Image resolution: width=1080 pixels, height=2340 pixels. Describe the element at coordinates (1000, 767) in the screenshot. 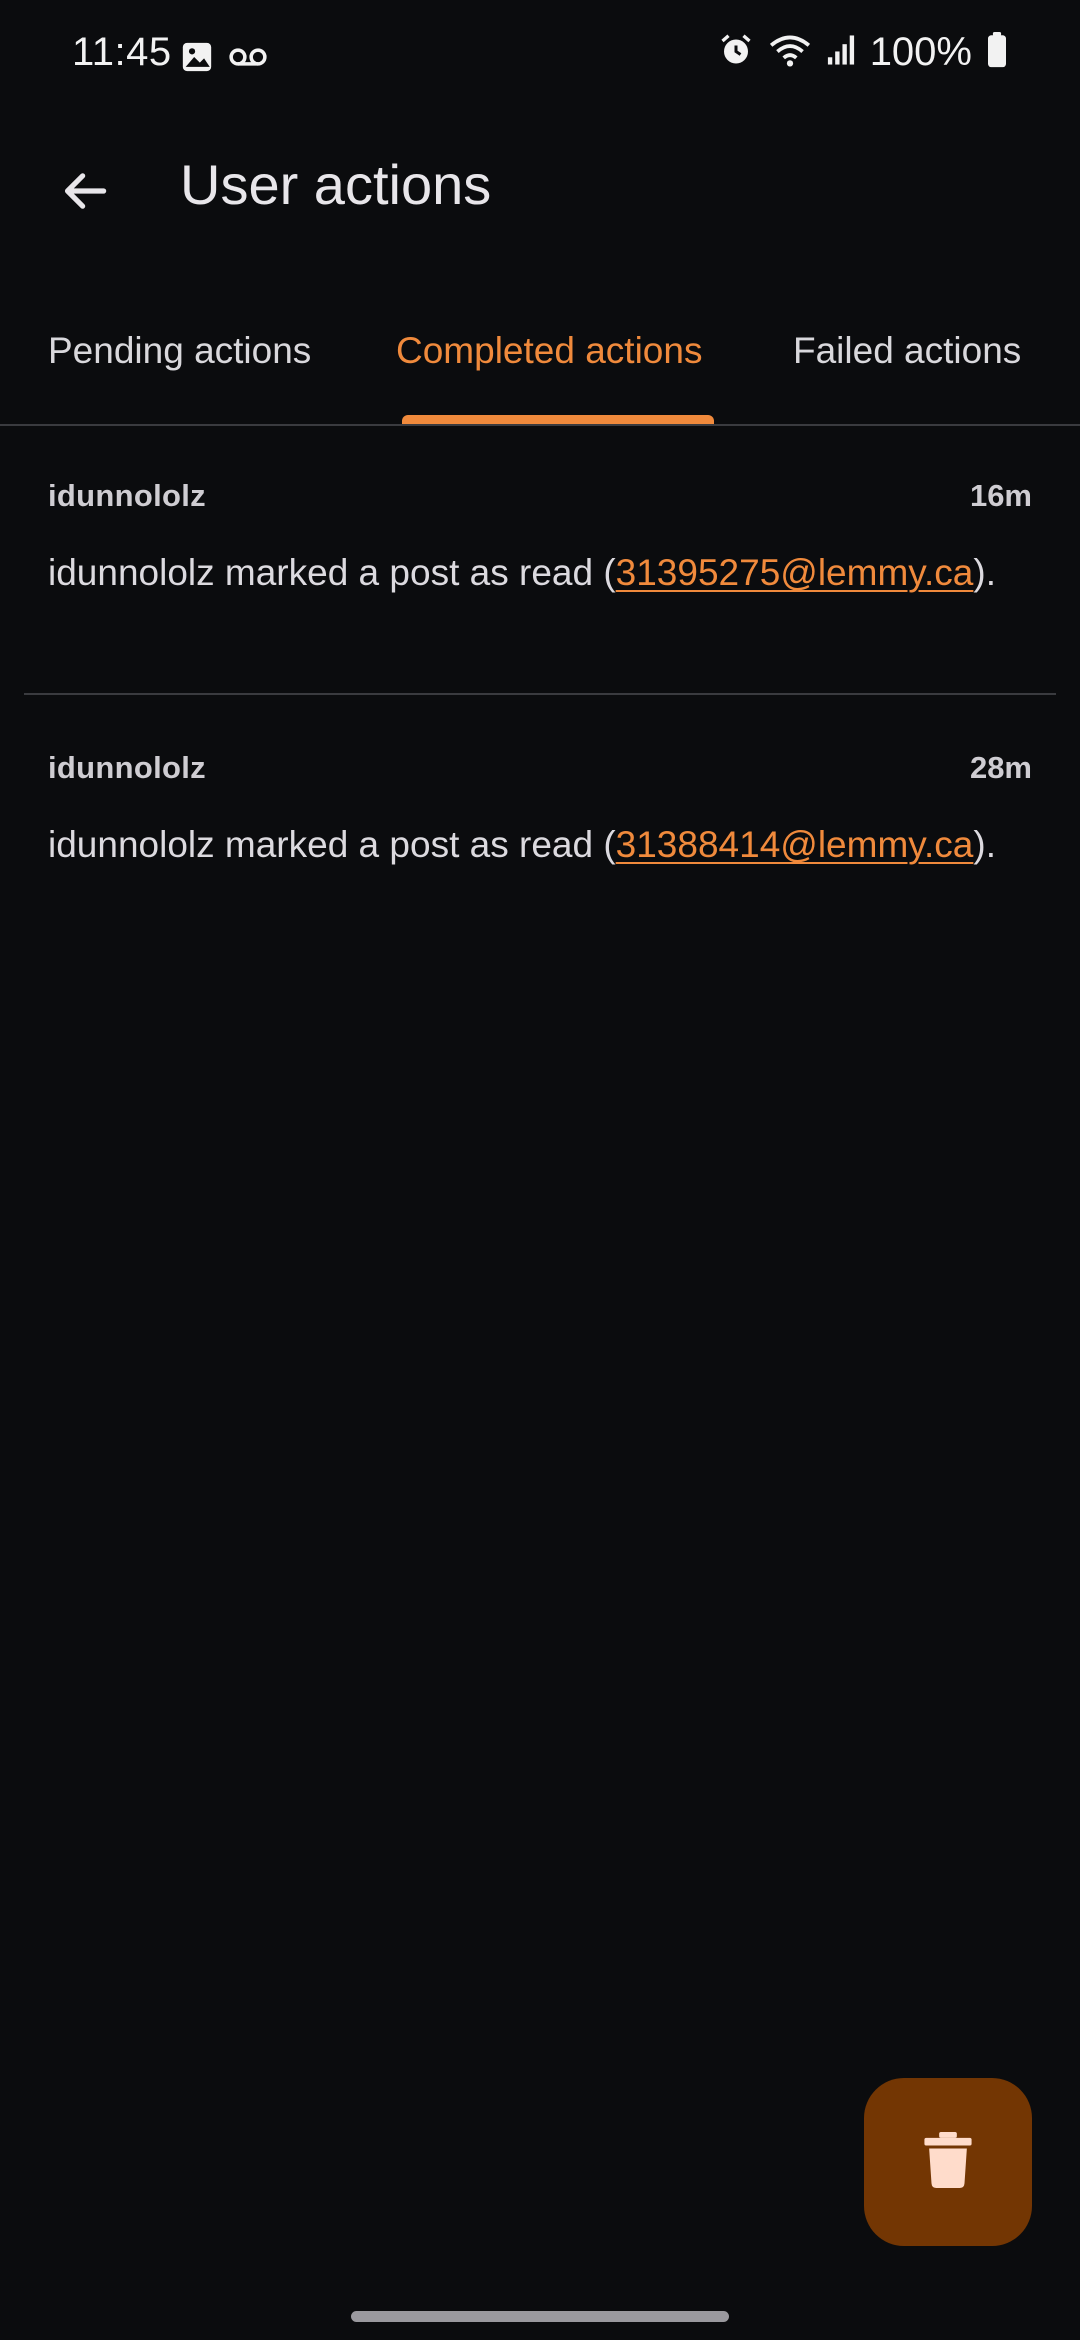

I see `action-timestamp: 28m` at that location.